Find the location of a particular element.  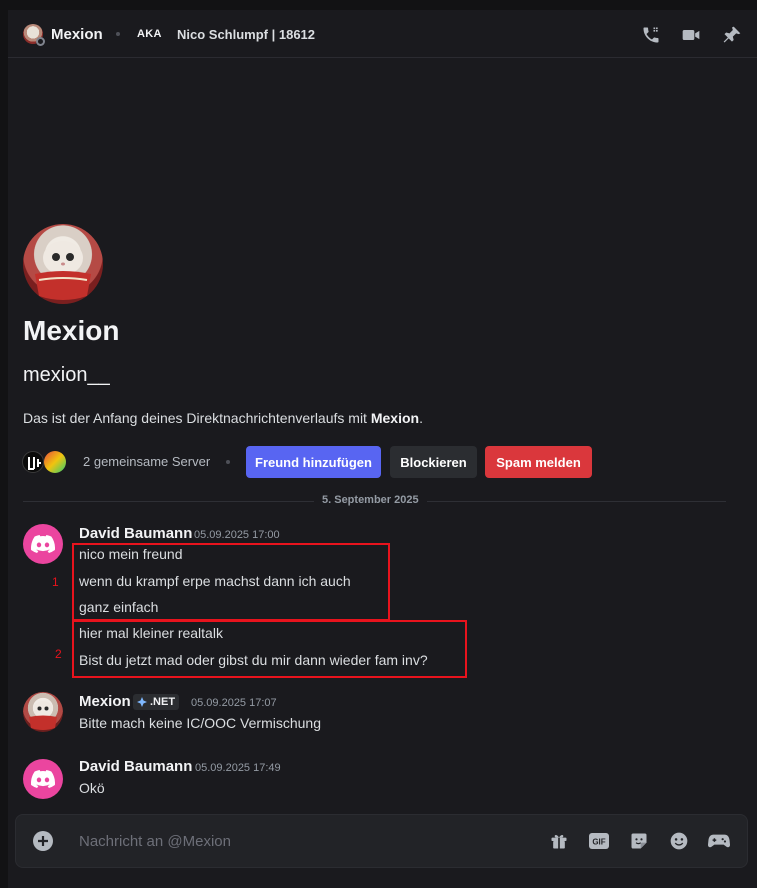

dm-start-suffix: . is located at coordinates (421, 418).